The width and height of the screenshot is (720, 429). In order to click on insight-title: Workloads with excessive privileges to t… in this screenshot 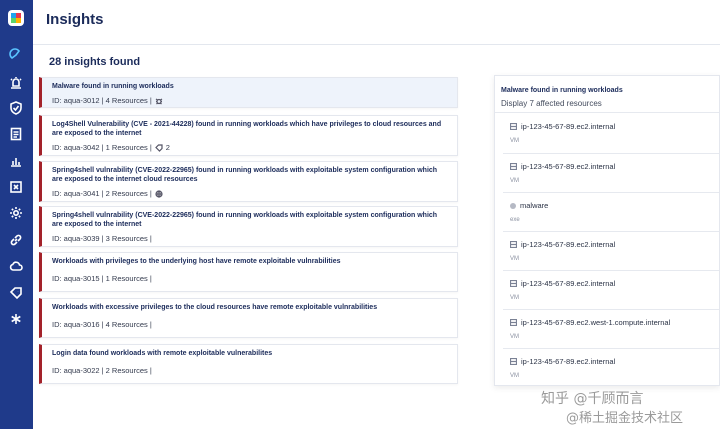, I will do `click(215, 307)`.